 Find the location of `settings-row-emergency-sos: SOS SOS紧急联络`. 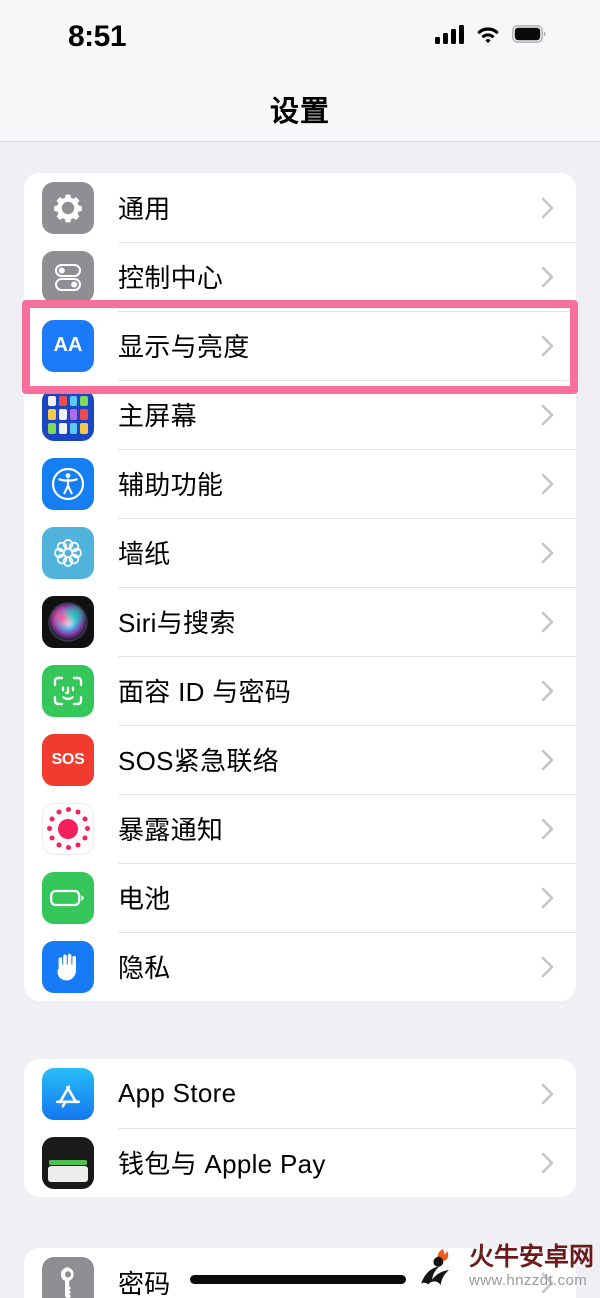

settings-row-emergency-sos: SOS SOS紧急联络 is located at coordinates (300, 759).